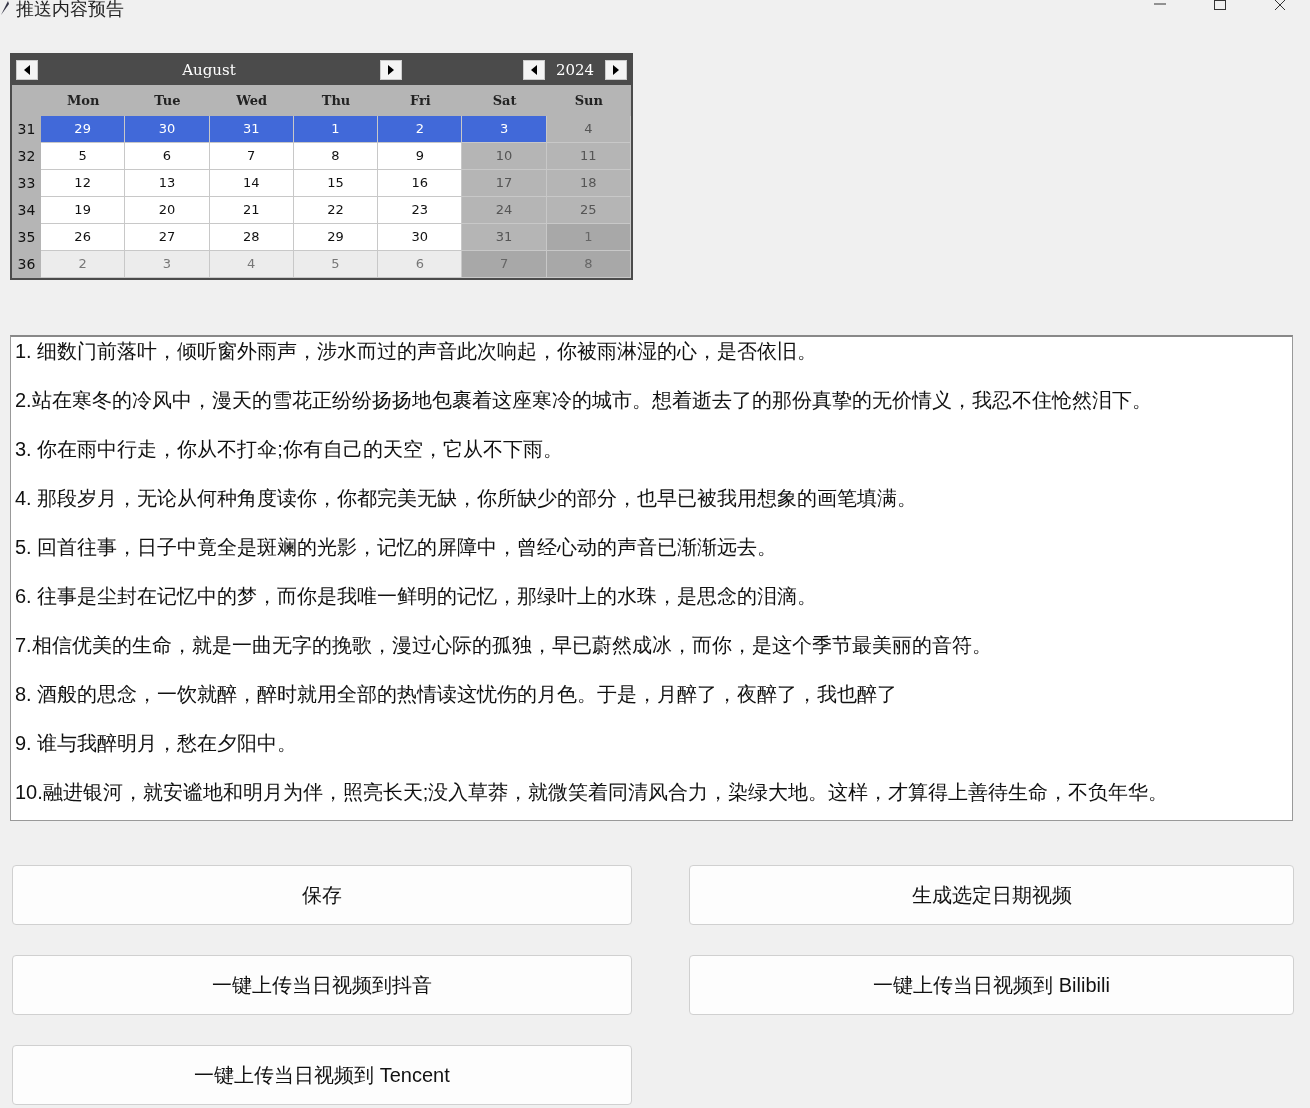 This screenshot has width=1310, height=1108. I want to click on minimize-icon, so click(1160, 4).